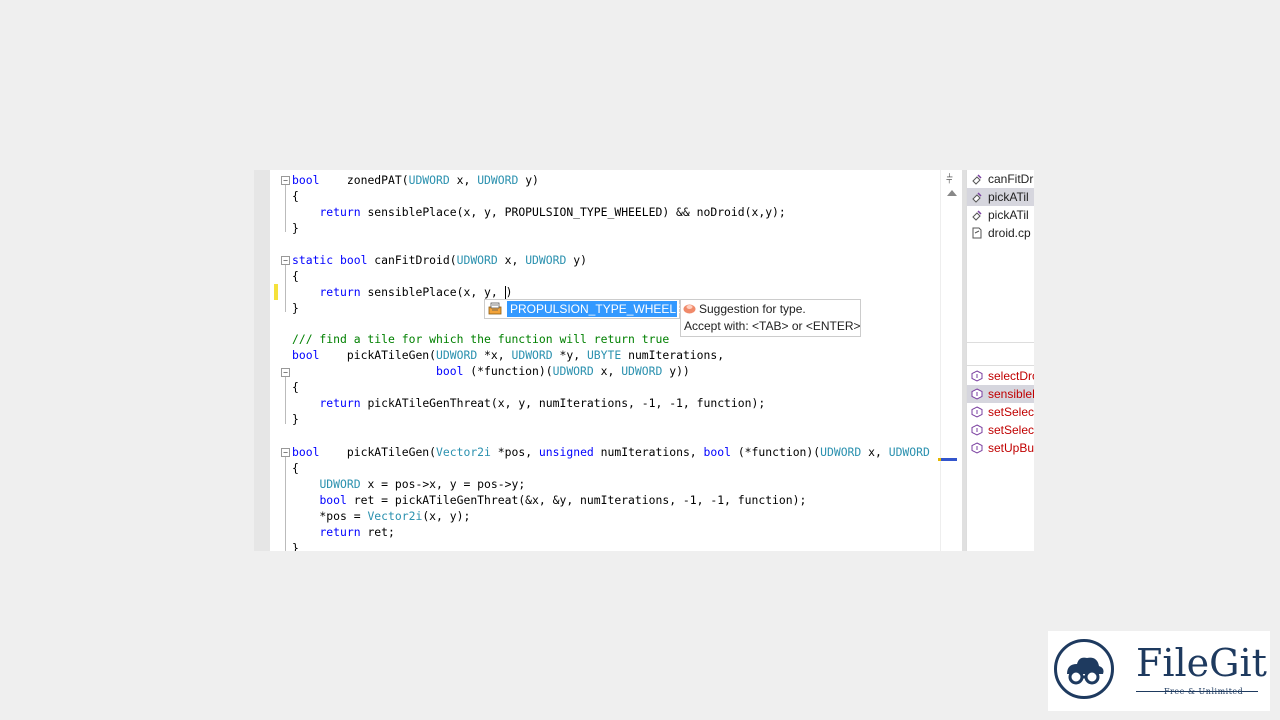 This screenshot has width=1280, height=720. I want to click on scrollbar-position-marker, so click(949, 459).